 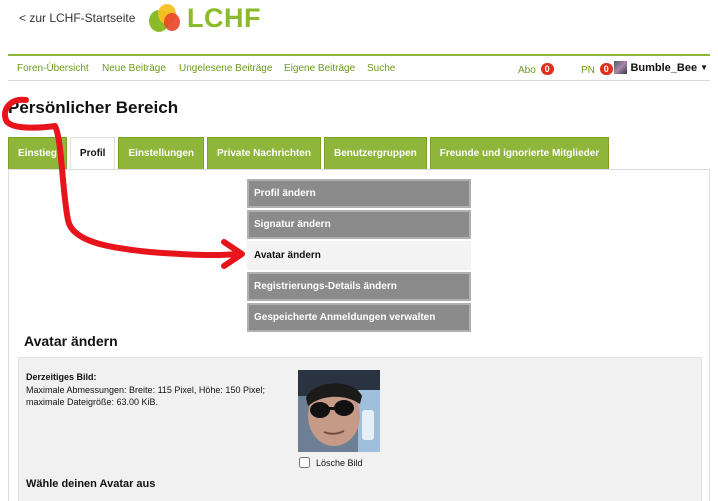 I want to click on nav-new-posts: Neue Beiträge, so click(x=134, y=68).